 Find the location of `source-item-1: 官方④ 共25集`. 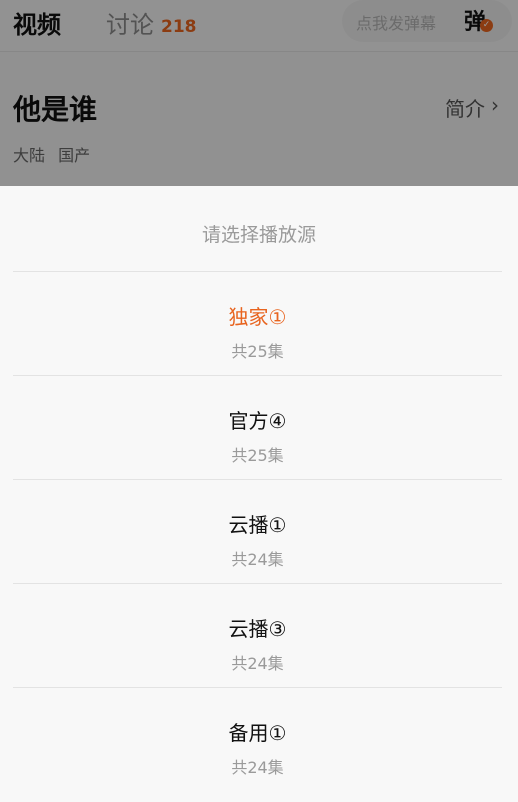

source-item-1: 官方④ 共25集 is located at coordinates (257, 428).